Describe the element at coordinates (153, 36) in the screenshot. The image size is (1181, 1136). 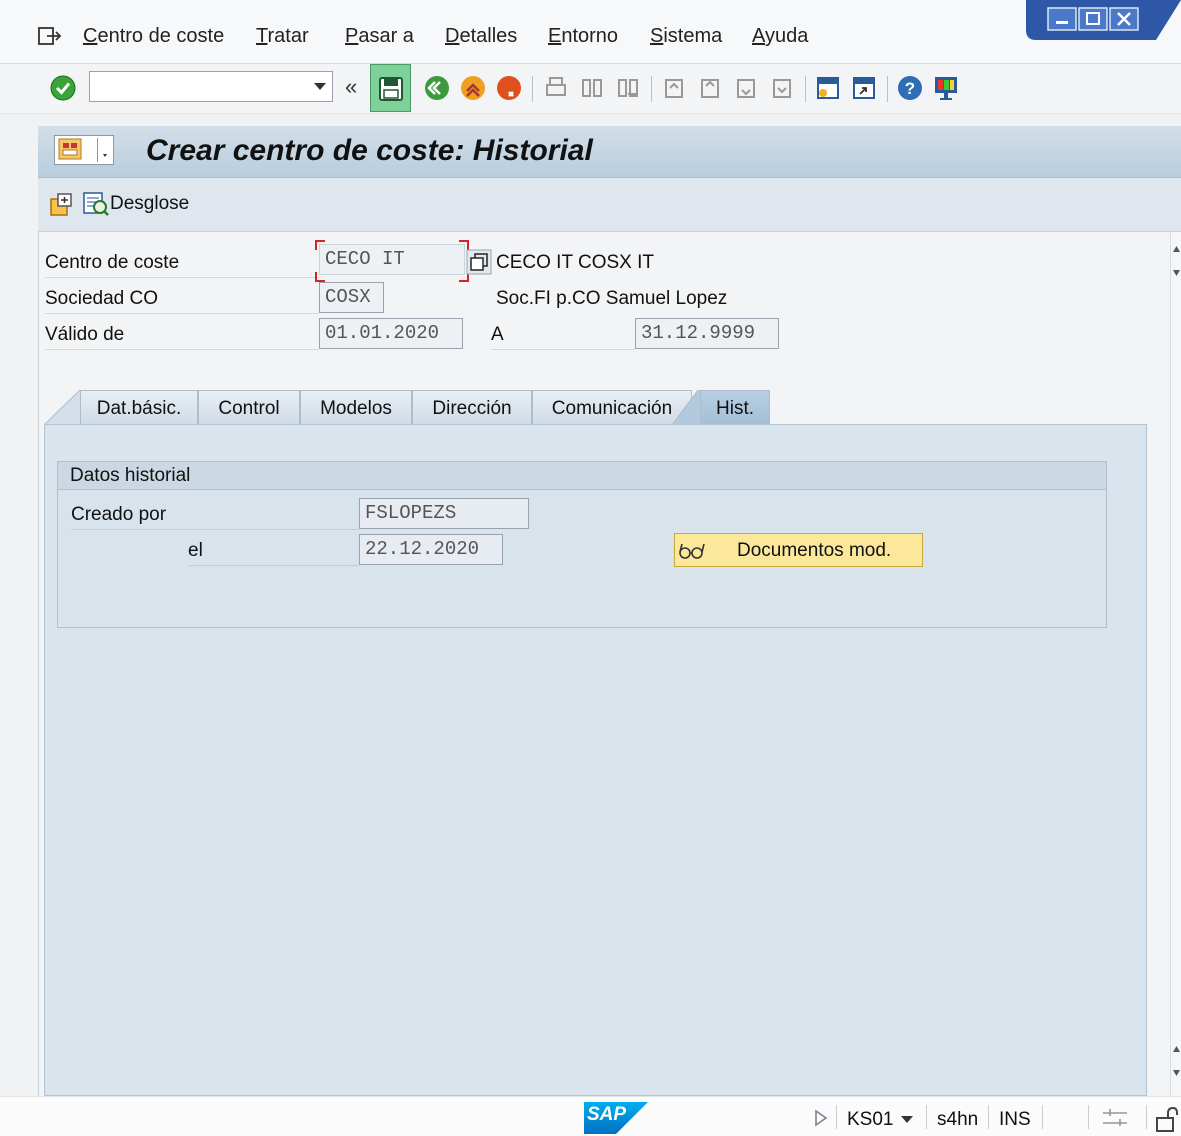
I see `menu-centro-de-coste: Centro de coste` at that location.